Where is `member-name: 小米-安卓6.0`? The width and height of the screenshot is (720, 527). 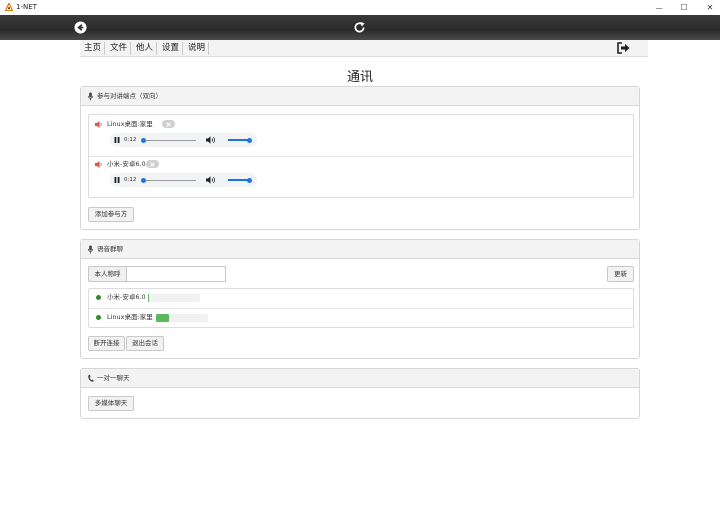 member-name: 小米-安卓6.0 is located at coordinates (126, 297).